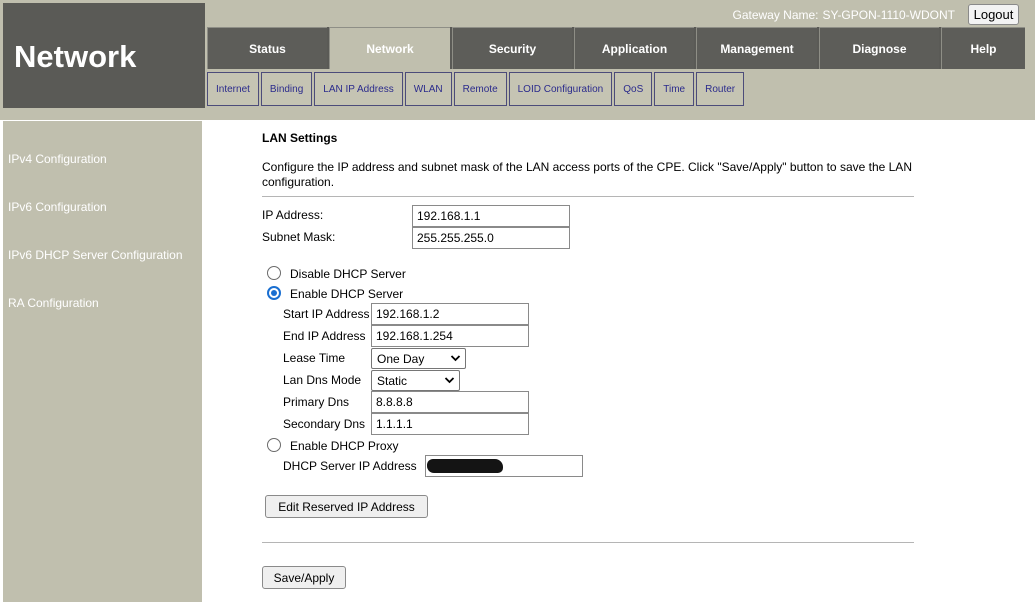 This screenshot has width=1035, height=602. Describe the element at coordinates (993, 14) in the screenshot. I see `logout-button: Logout` at that location.